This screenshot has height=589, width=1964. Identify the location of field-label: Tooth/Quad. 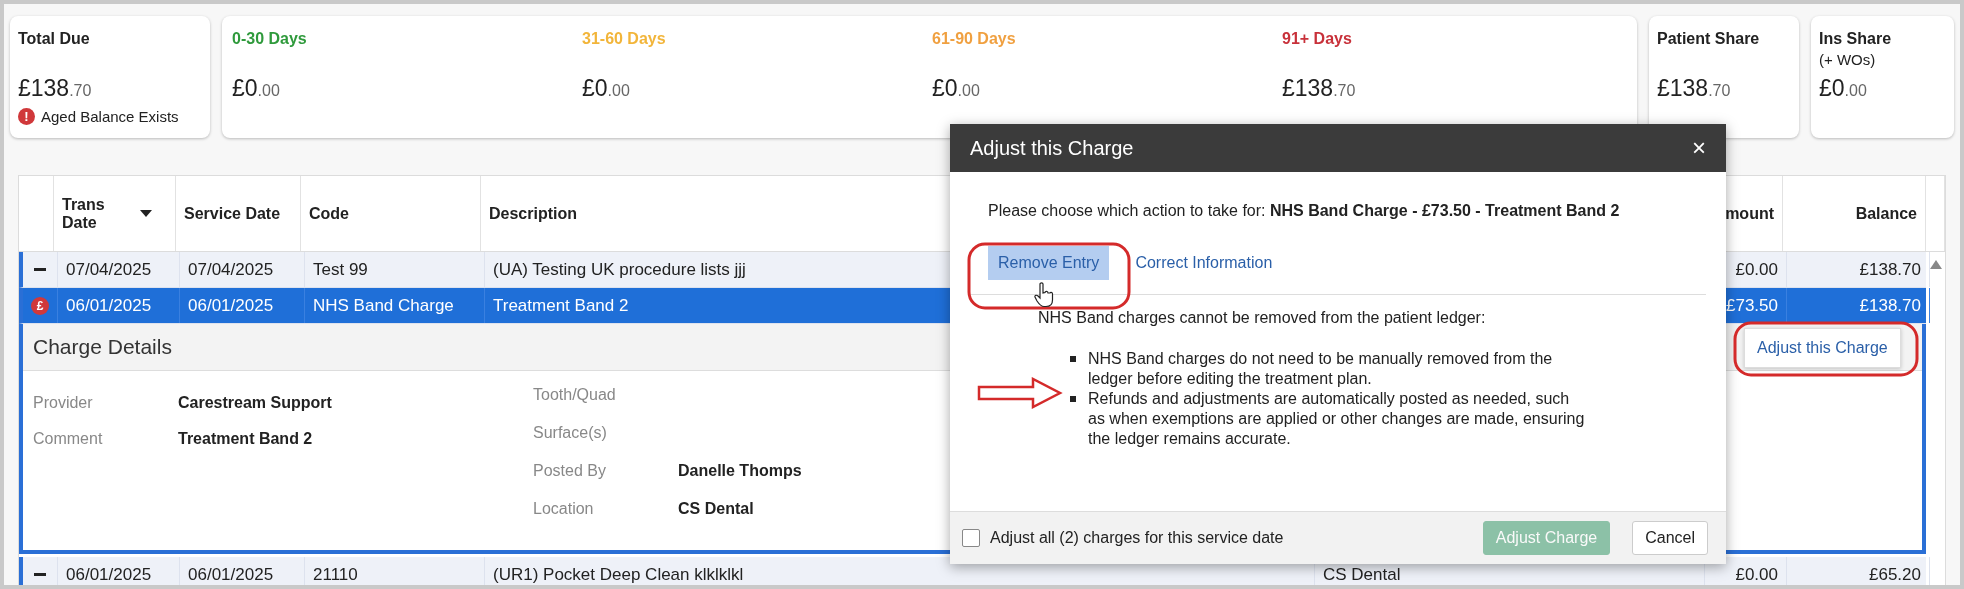
(575, 395).